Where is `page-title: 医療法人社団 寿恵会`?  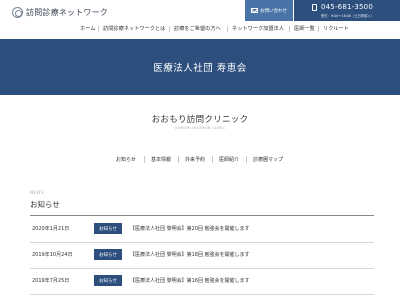
page-title: 医療法人社団 寿恵会 is located at coordinates (200, 68).